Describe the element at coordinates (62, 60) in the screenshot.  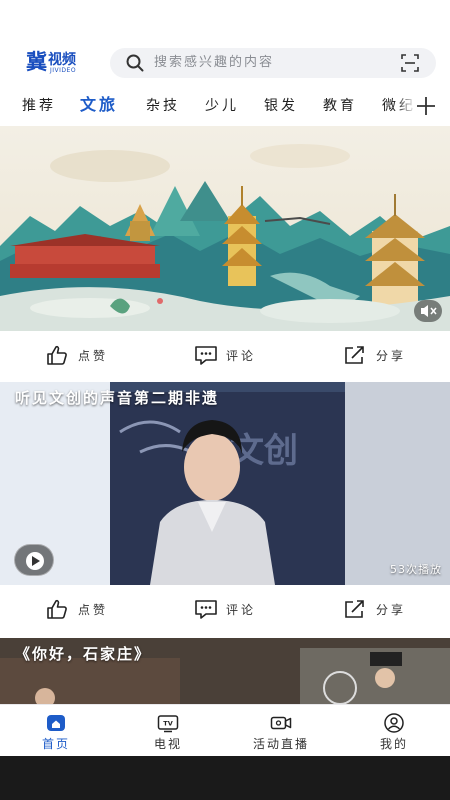
I see `logo-wordmark: 视频` at that location.